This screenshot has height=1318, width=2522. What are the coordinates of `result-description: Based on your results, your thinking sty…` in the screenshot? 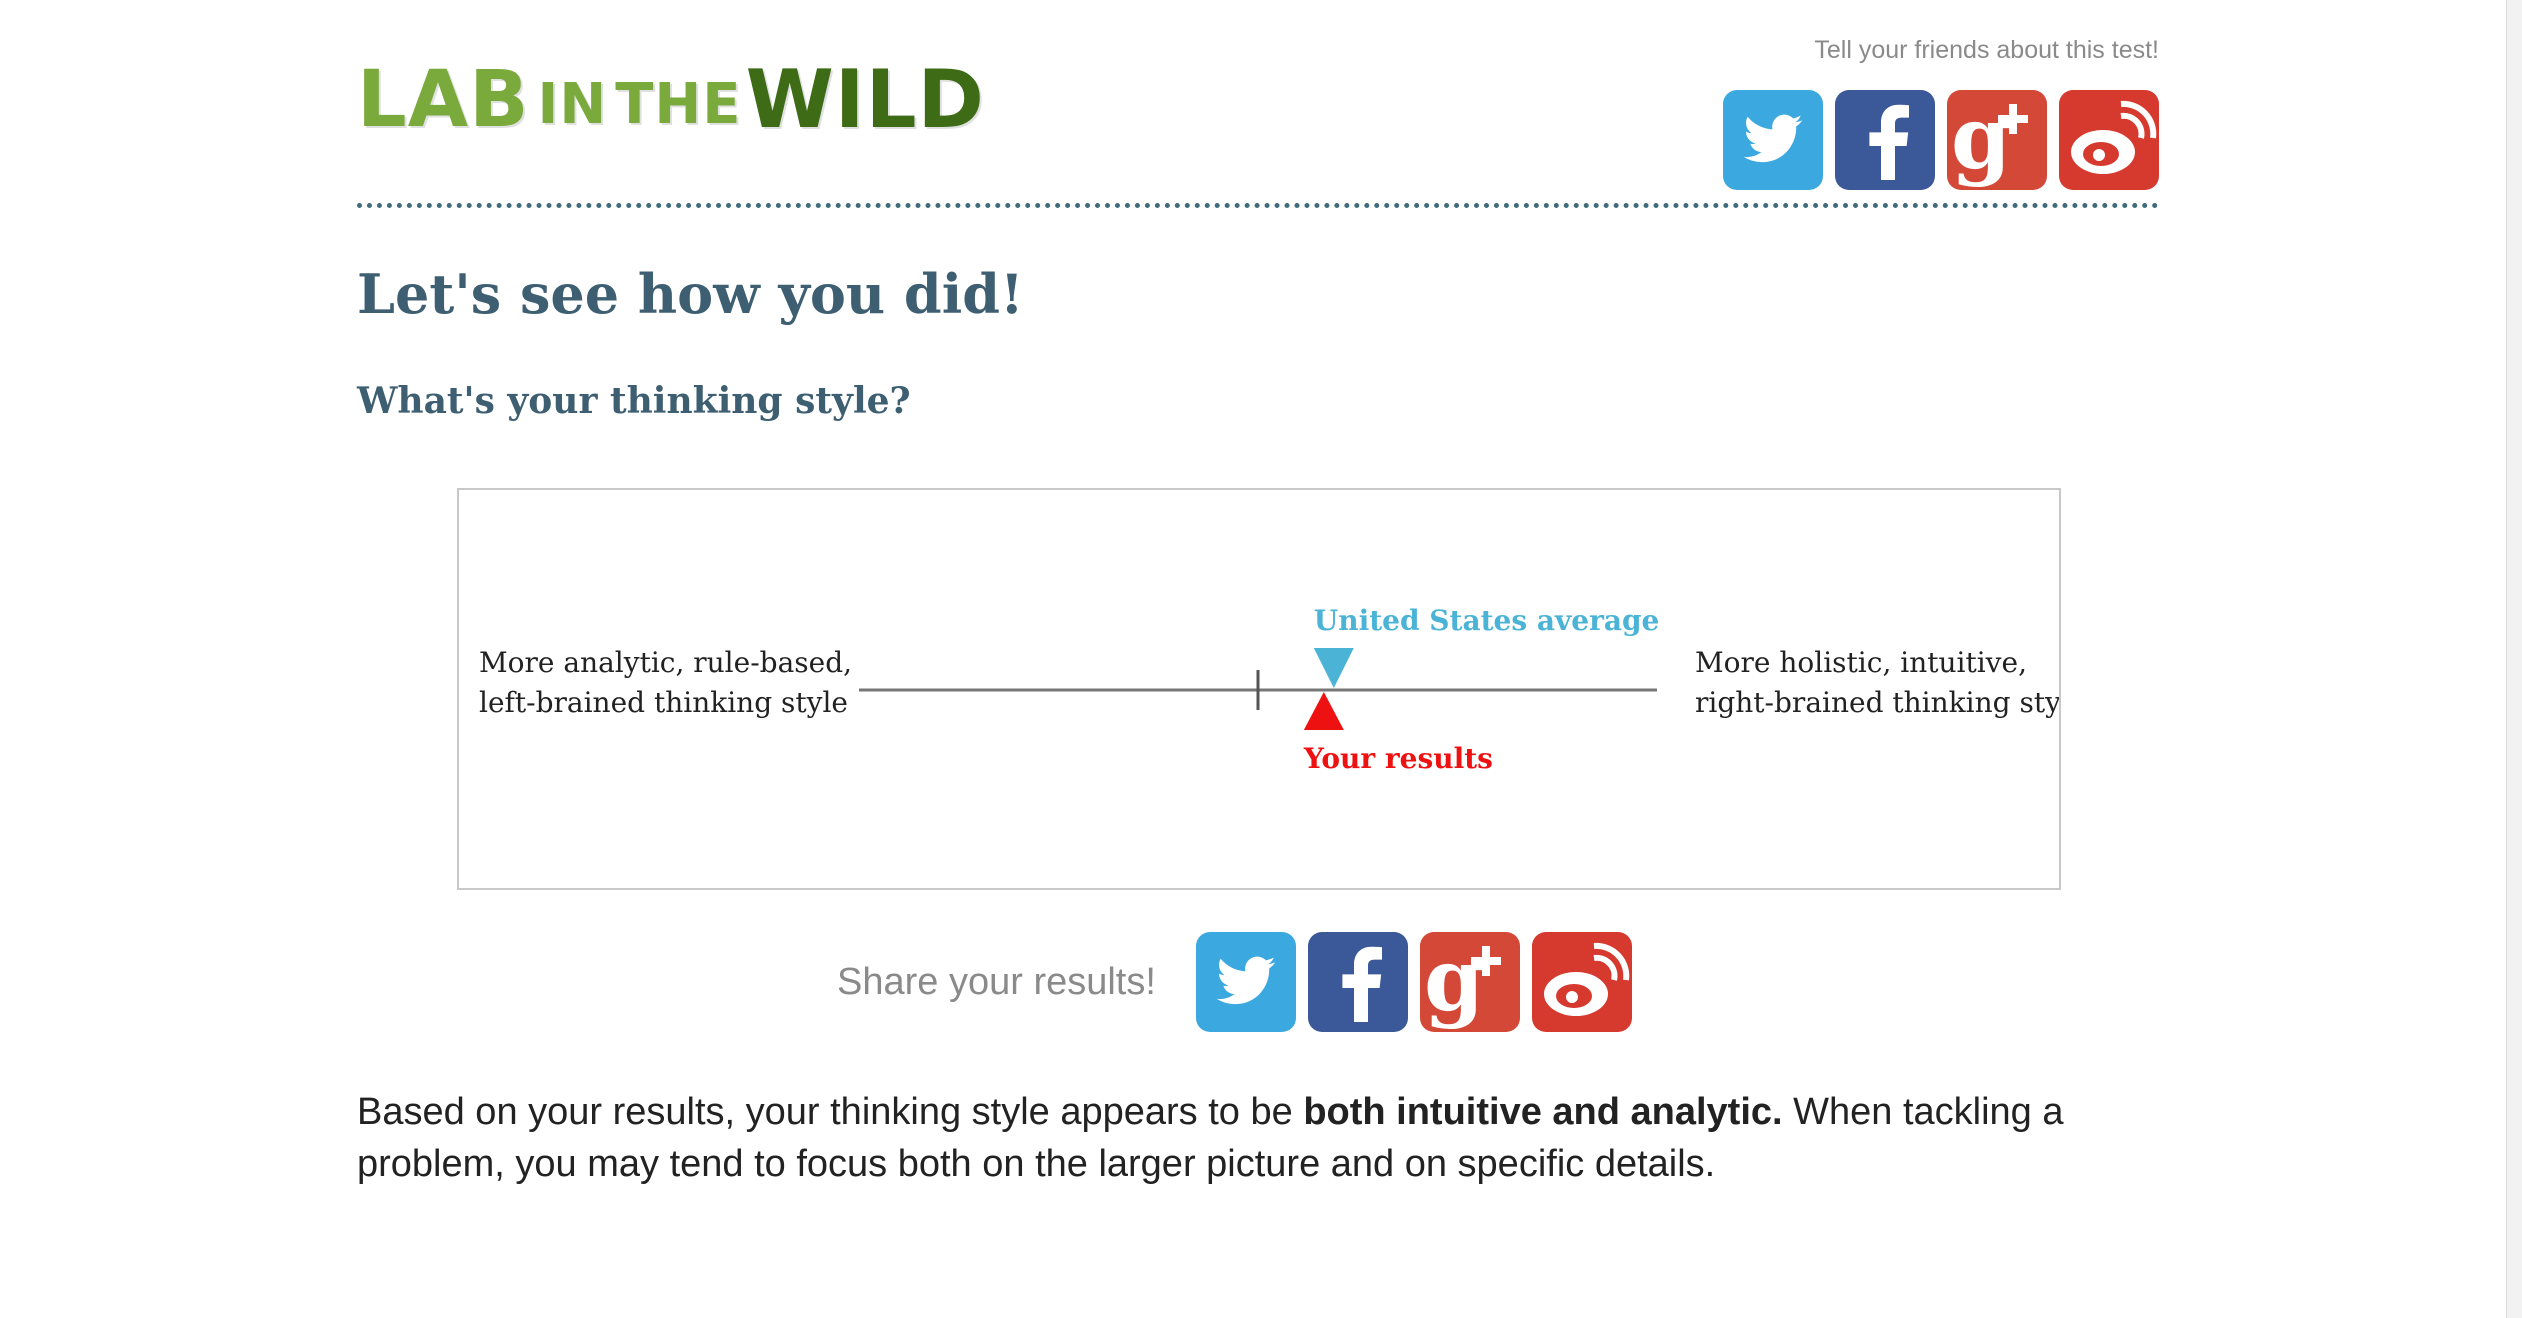 It's located at (1258, 1138).